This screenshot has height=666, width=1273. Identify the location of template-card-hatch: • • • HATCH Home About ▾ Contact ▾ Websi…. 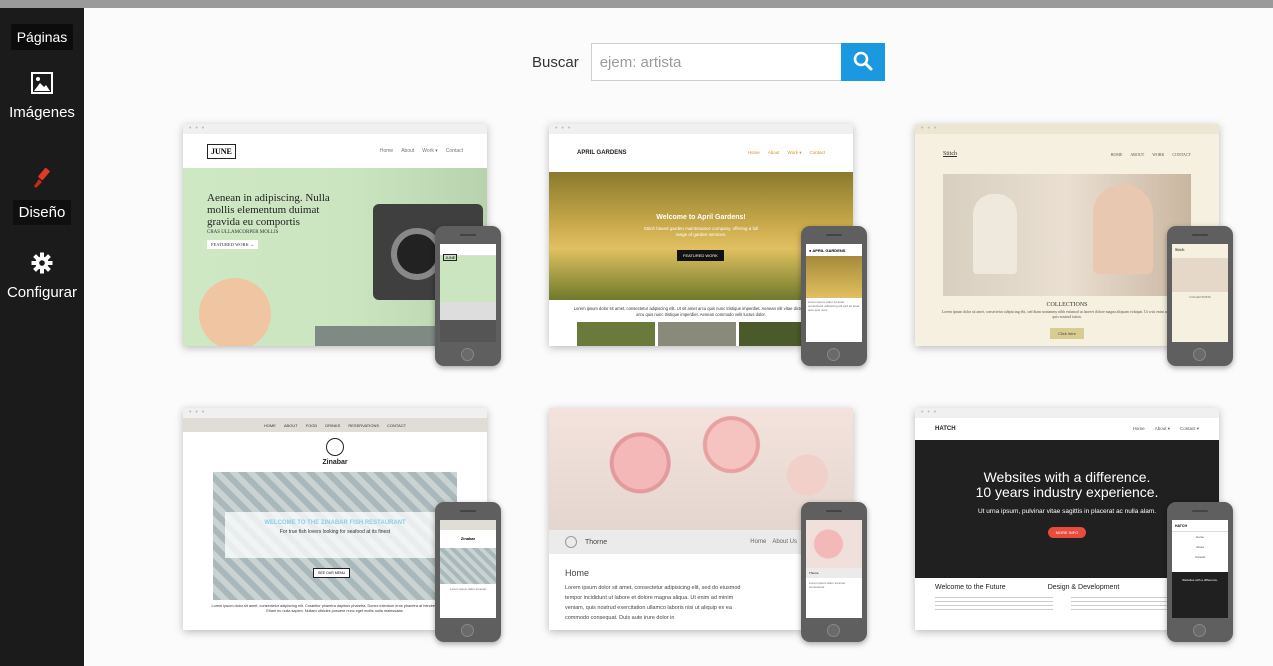
(1074, 525).